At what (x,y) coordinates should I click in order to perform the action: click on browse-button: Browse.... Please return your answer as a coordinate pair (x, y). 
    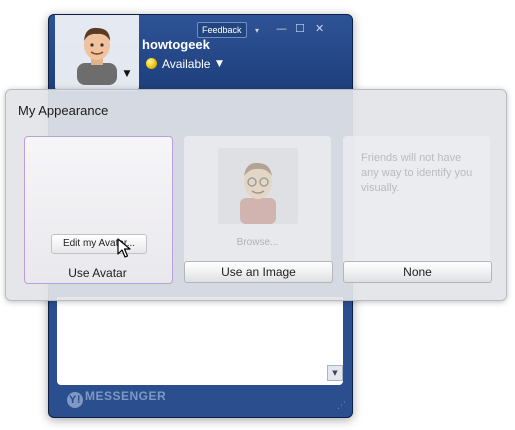
    Looking at the image, I should click on (257, 242).